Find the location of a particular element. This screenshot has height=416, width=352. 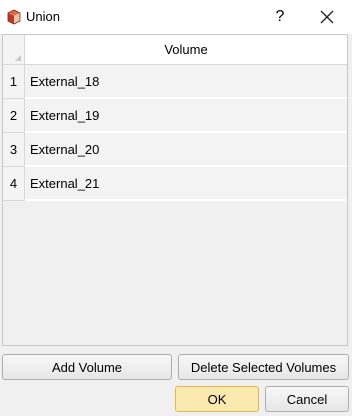

table-row: 4 External_21 is located at coordinates (175, 184).